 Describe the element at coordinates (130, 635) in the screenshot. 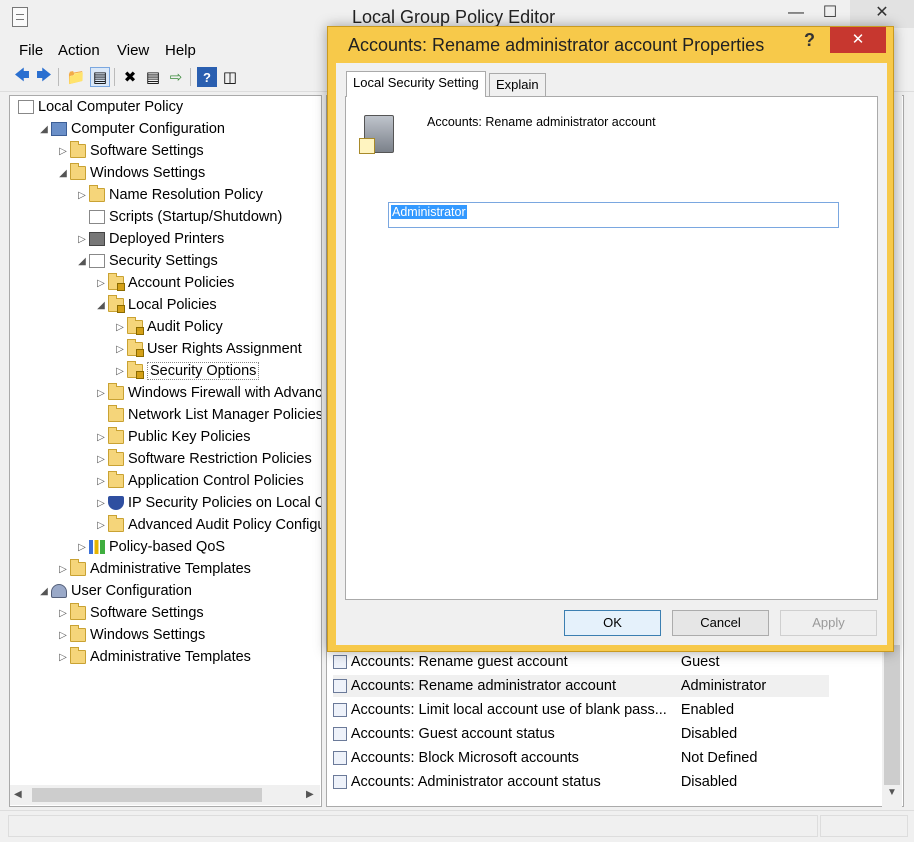

I see `tree-item: ▷ Windows Settings` at that location.